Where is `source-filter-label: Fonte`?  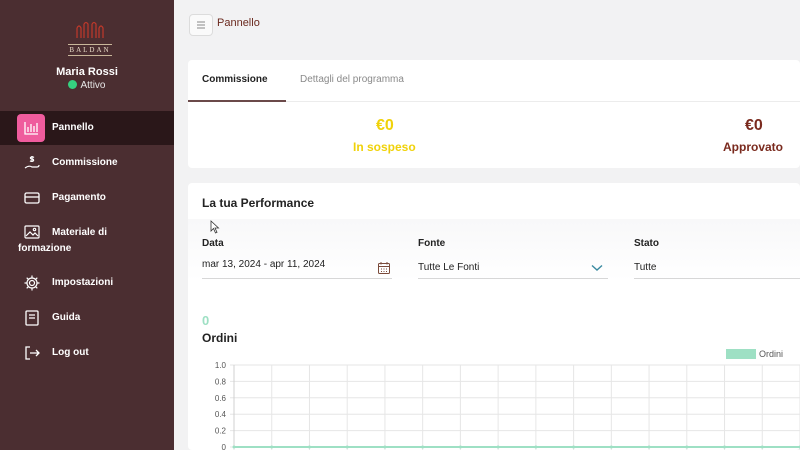 source-filter-label: Fonte is located at coordinates (432, 243).